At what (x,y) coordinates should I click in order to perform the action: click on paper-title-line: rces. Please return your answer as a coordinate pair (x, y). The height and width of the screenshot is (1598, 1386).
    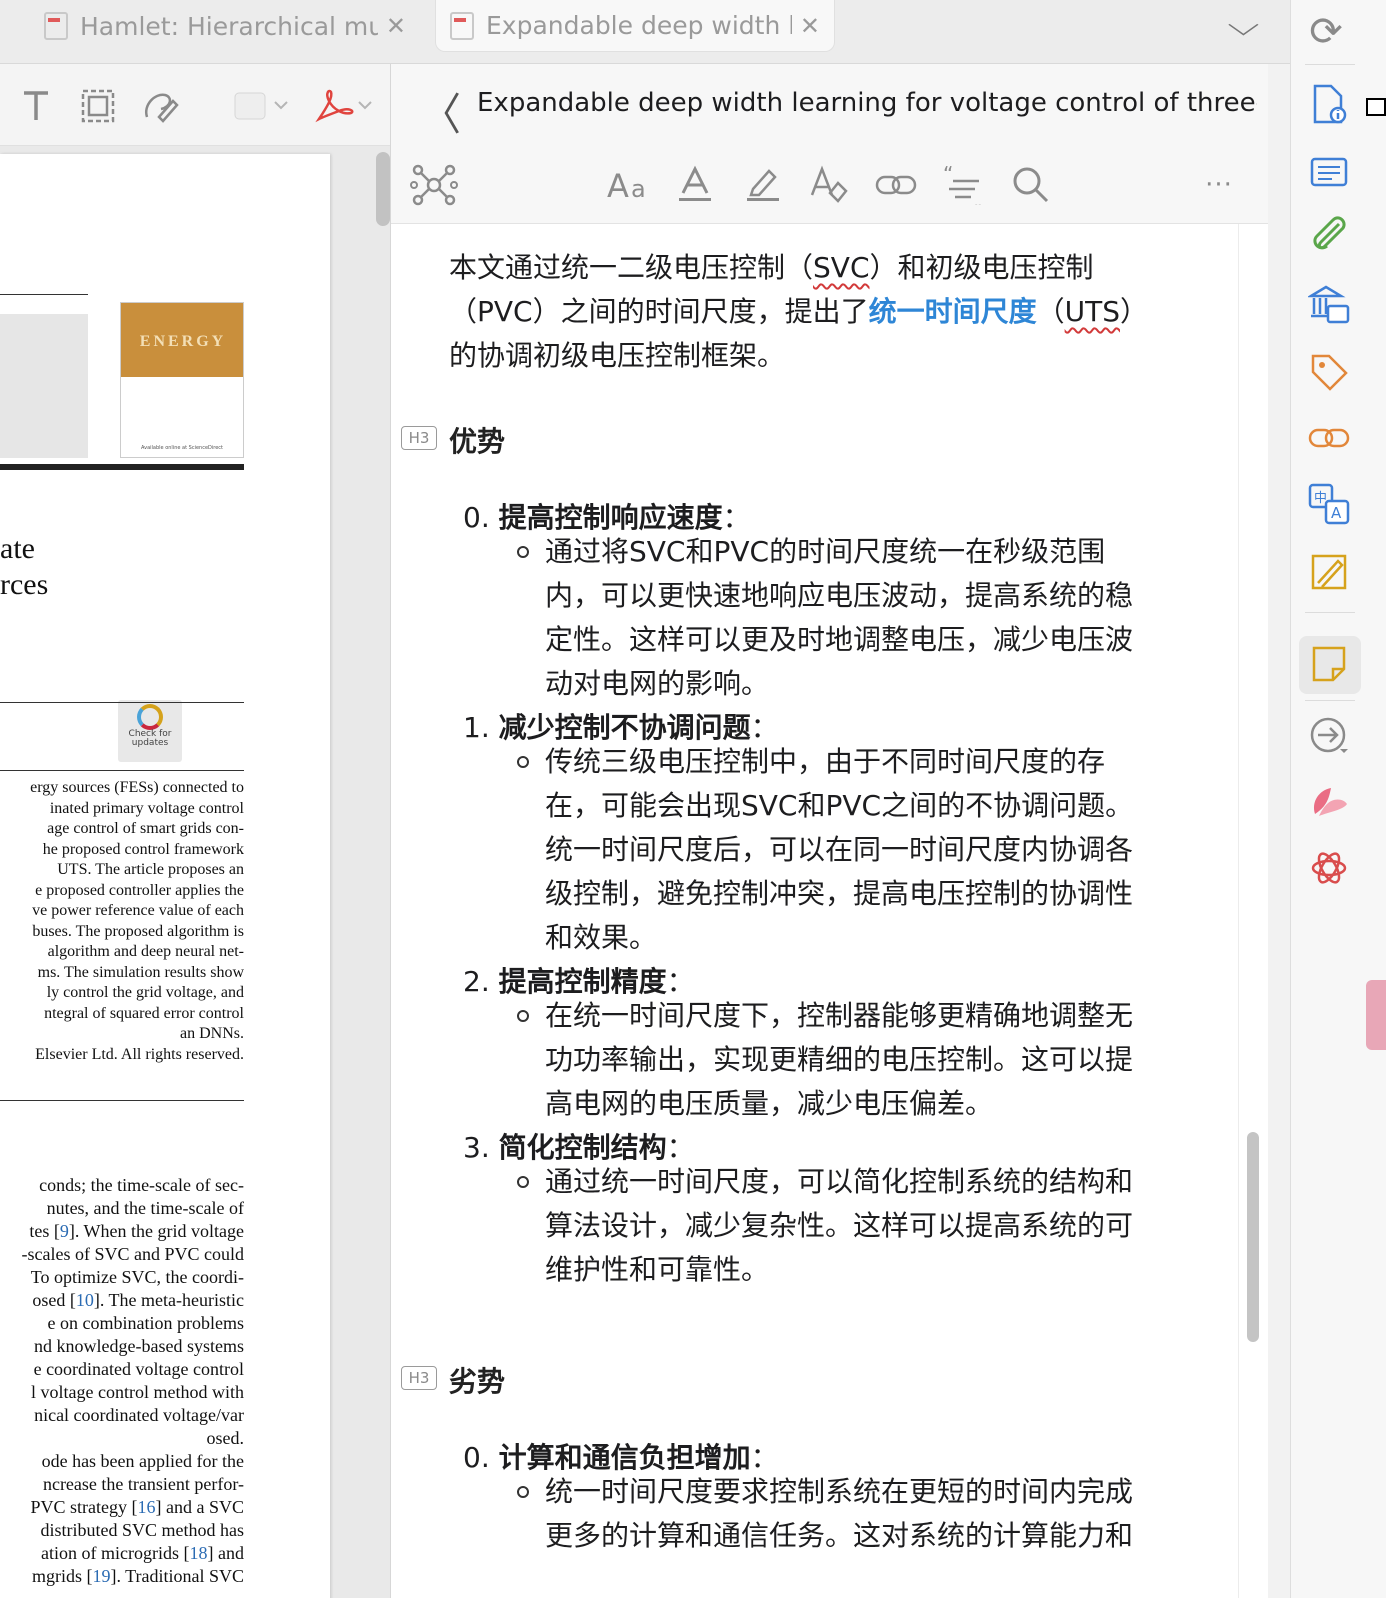
    Looking at the image, I should click on (24, 584).